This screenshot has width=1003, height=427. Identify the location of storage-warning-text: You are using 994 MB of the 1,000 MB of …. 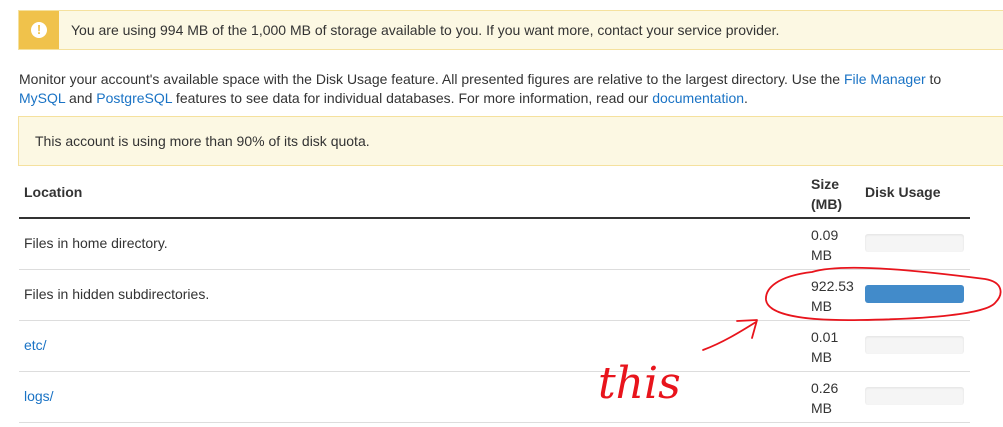
(425, 30).